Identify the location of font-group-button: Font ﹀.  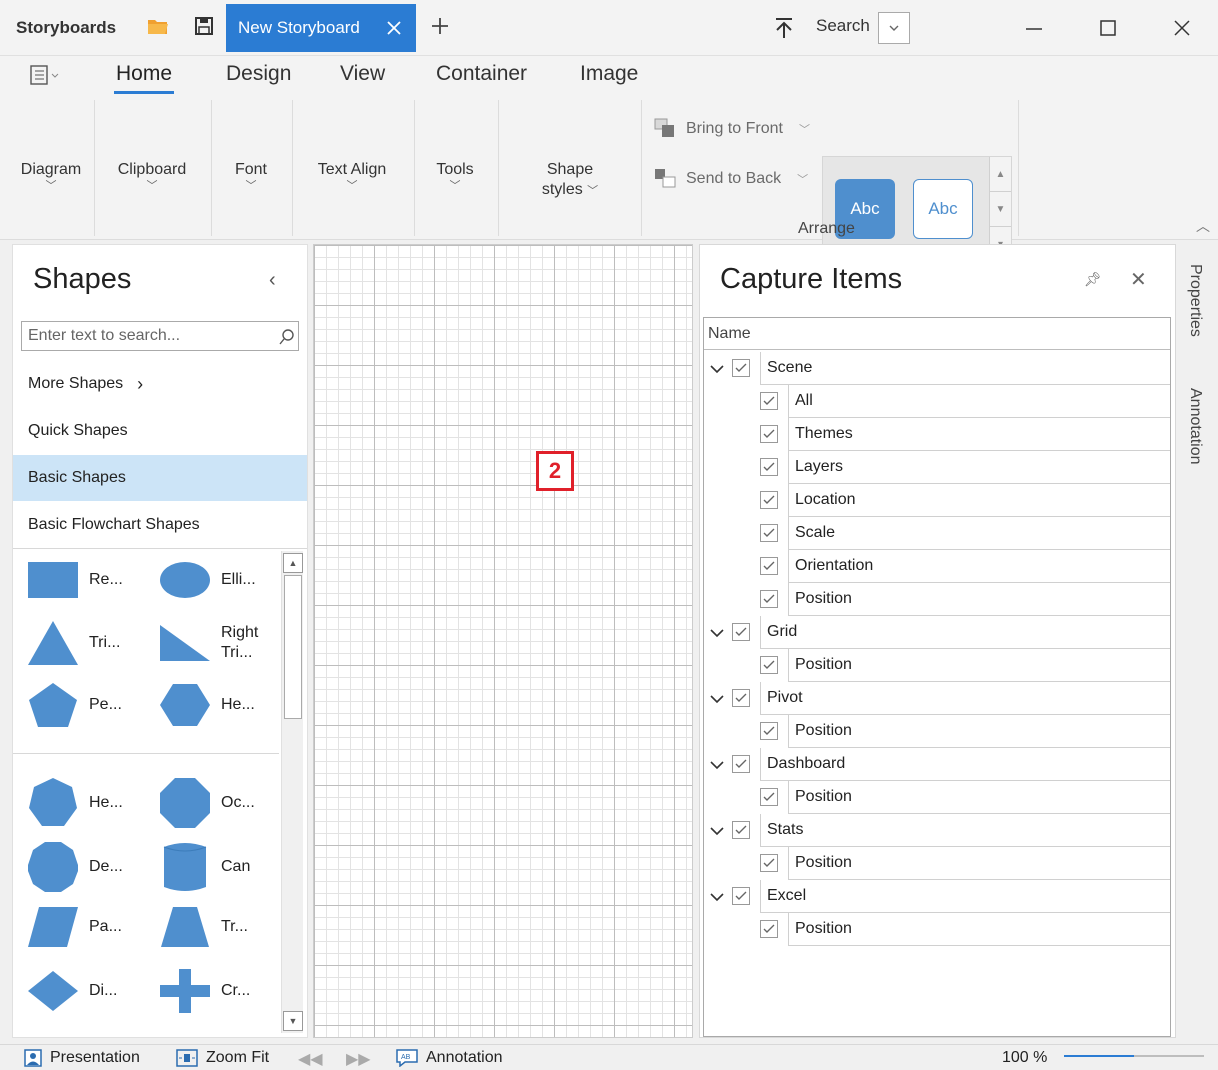
(251, 176).